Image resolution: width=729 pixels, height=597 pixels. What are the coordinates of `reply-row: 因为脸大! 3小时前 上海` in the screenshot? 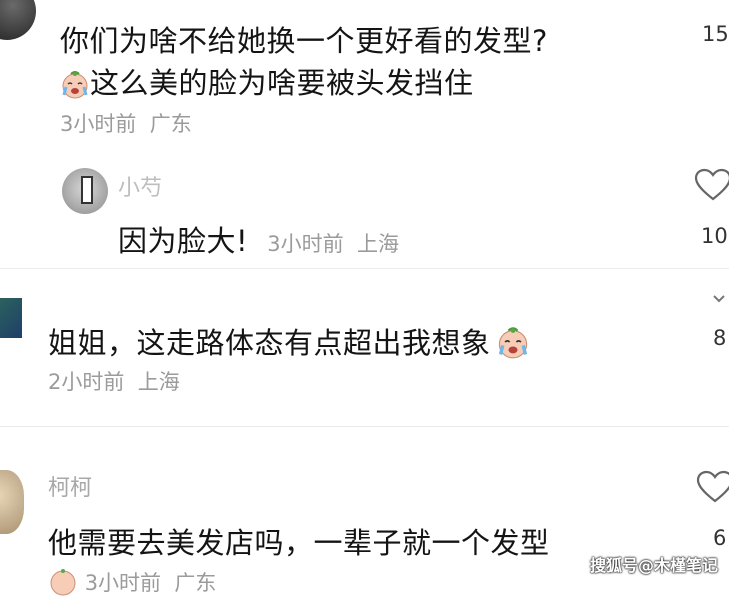 It's located at (258, 239).